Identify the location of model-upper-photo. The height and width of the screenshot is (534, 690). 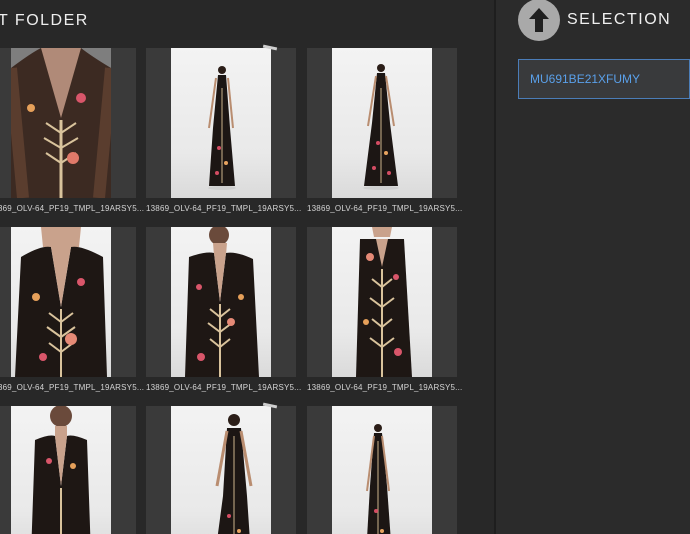
(61, 470).